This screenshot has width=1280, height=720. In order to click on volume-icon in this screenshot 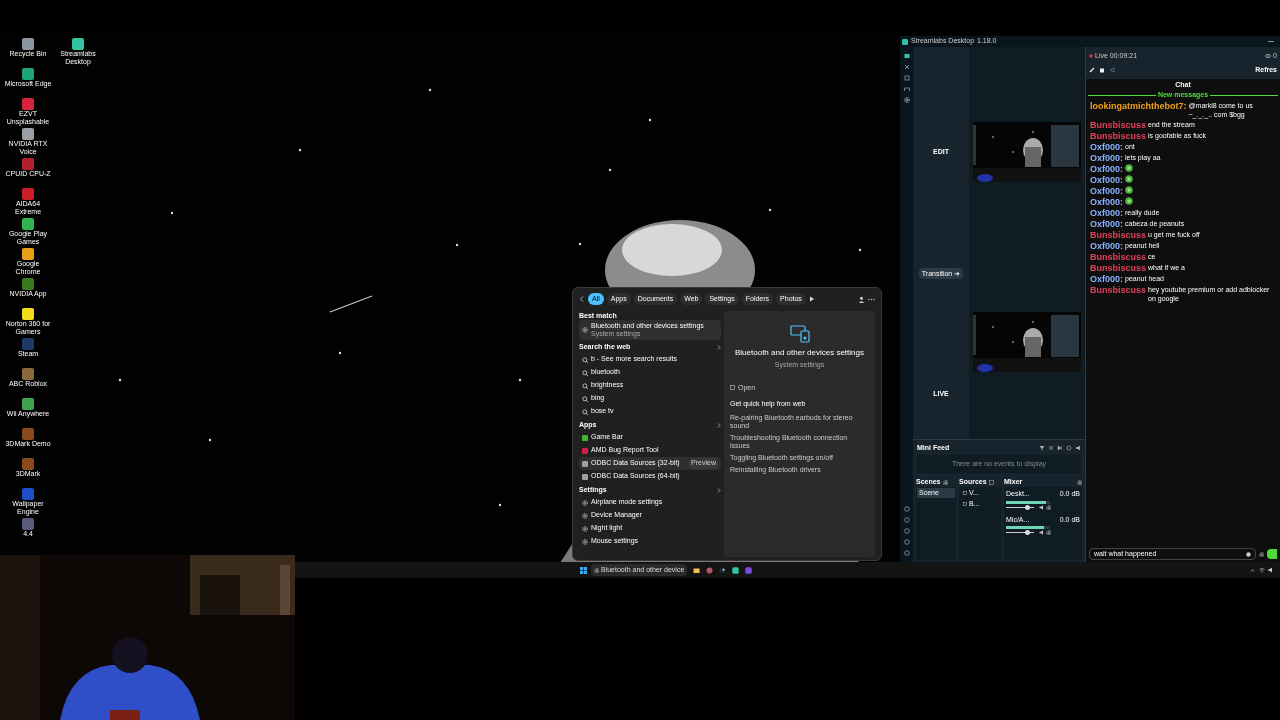, I will do `click(1271, 570)`.